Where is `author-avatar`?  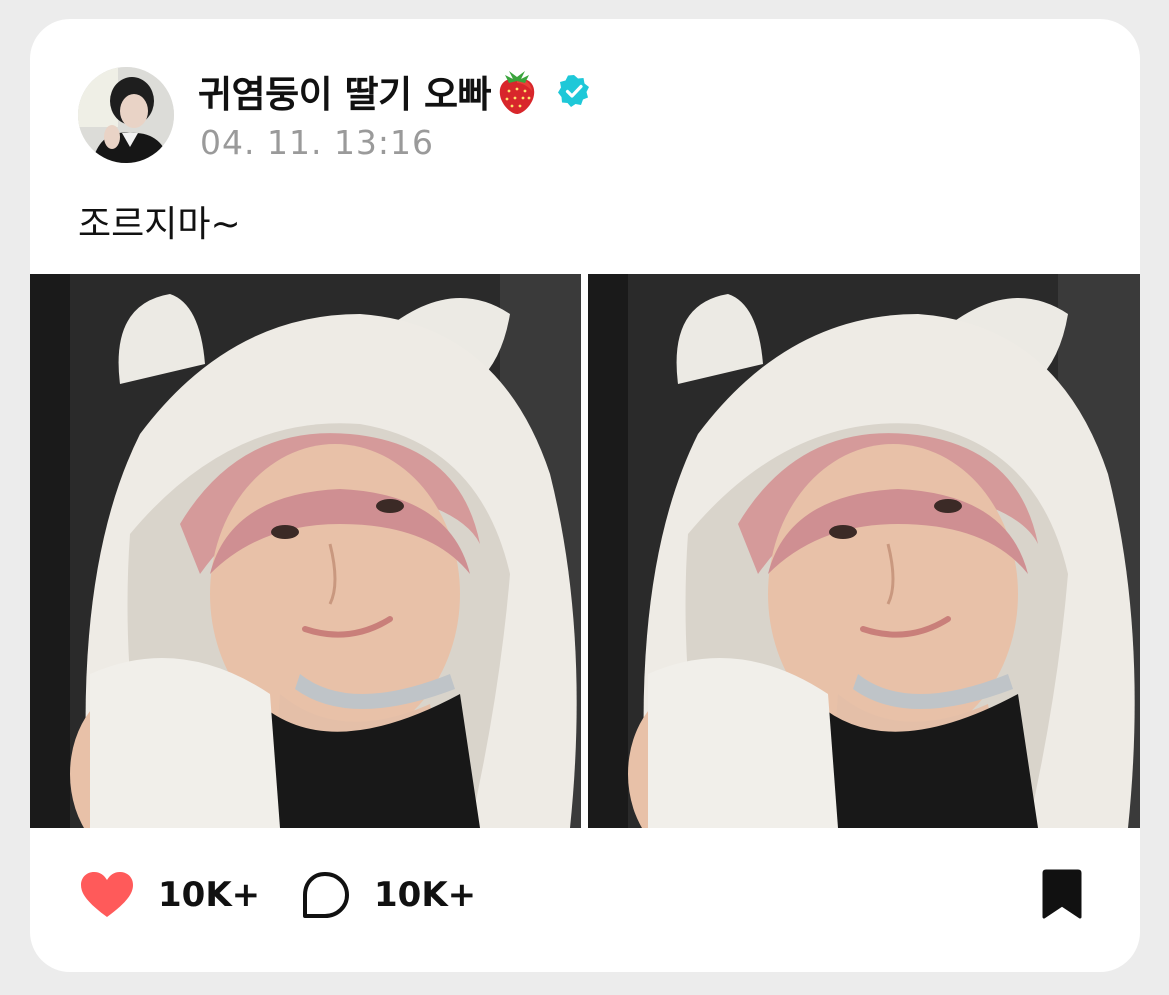 author-avatar is located at coordinates (126, 115).